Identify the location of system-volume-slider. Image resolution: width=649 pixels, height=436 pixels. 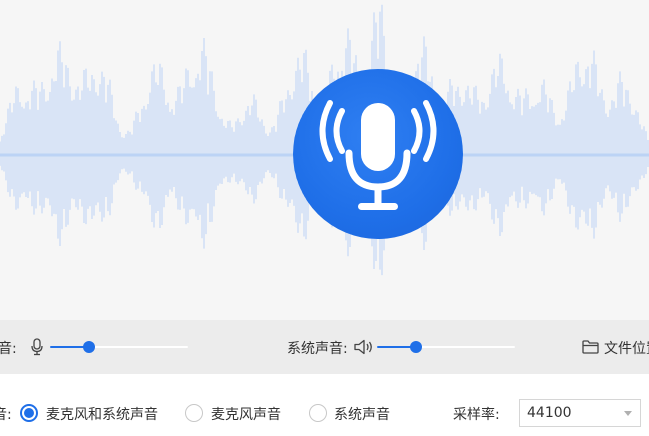
(446, 347).